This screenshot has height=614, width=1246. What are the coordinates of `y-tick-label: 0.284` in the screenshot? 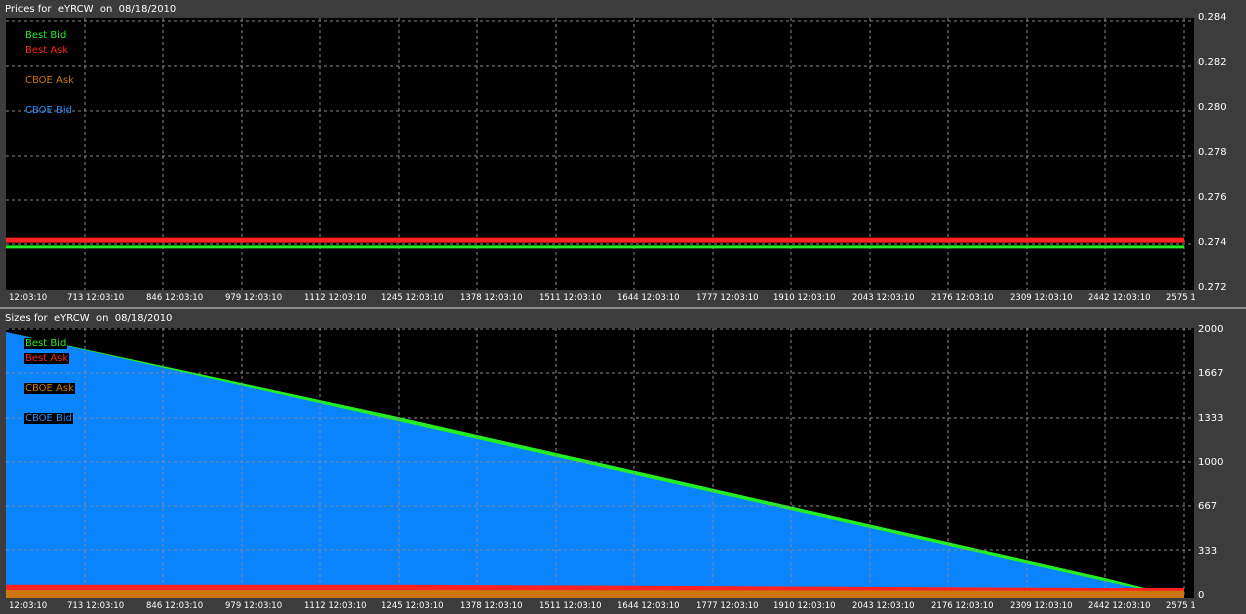 It's located at (1212, 17).